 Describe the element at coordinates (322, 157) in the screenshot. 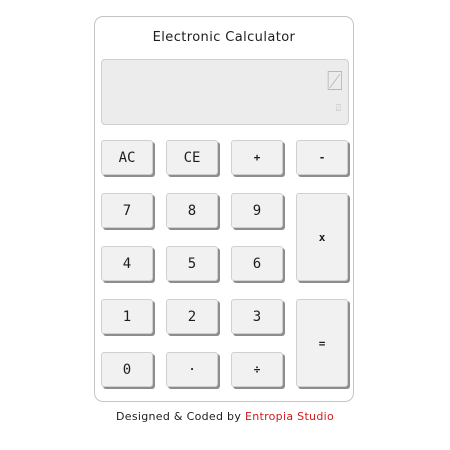

I see `minus-button: -` at that location.